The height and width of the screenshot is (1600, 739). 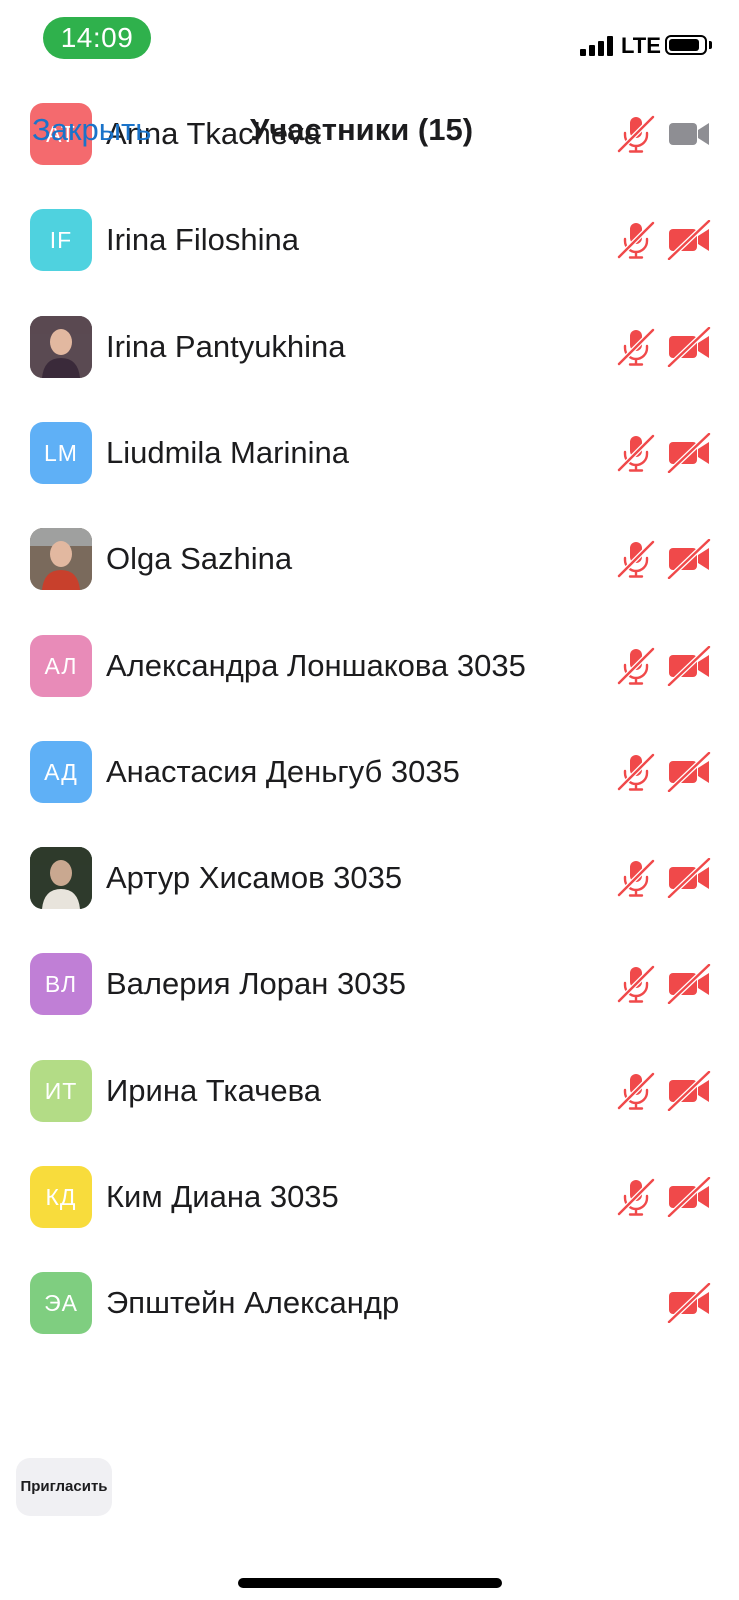 What do you see at coordinates (362, 129) in the screenshot?
I see `page-title: Участники (15)` at bounding box center [362, 129].